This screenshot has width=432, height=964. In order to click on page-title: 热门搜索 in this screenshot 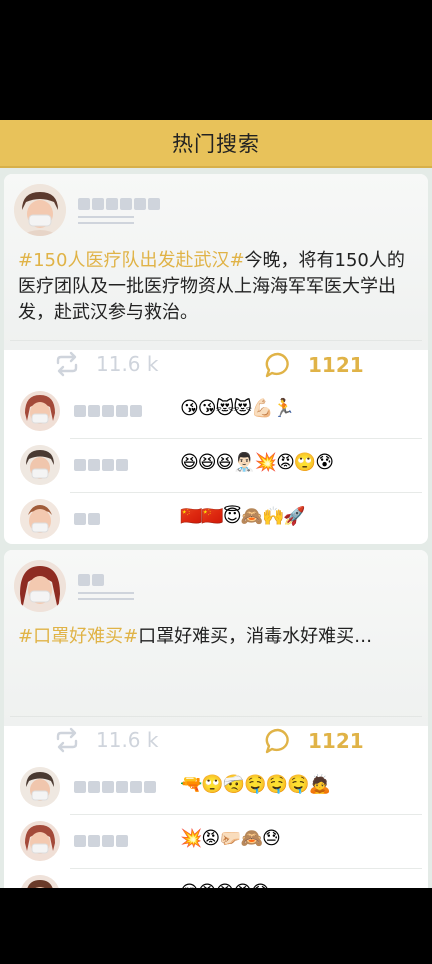, I will do `click(216, 144)`.